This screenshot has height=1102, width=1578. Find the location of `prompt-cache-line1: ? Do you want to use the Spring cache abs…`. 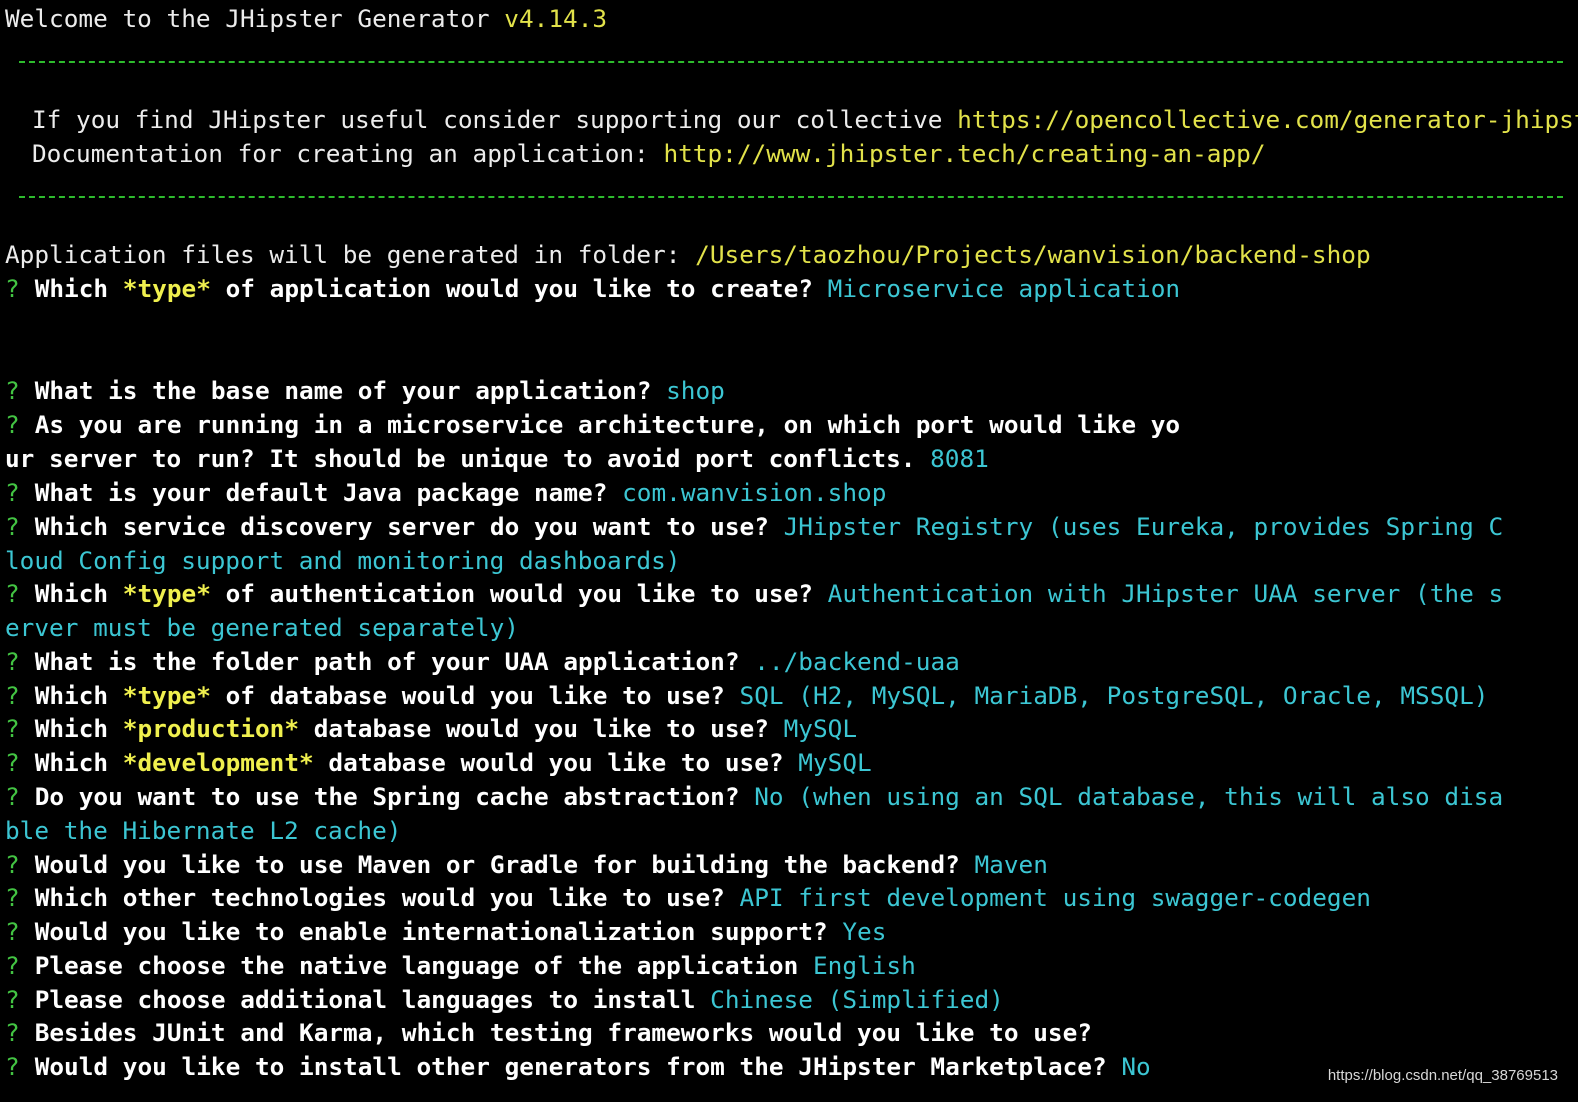

prompt-cache-line1: ? Do you want to use the Spring cache abs… is located at coordinates (754, 797).